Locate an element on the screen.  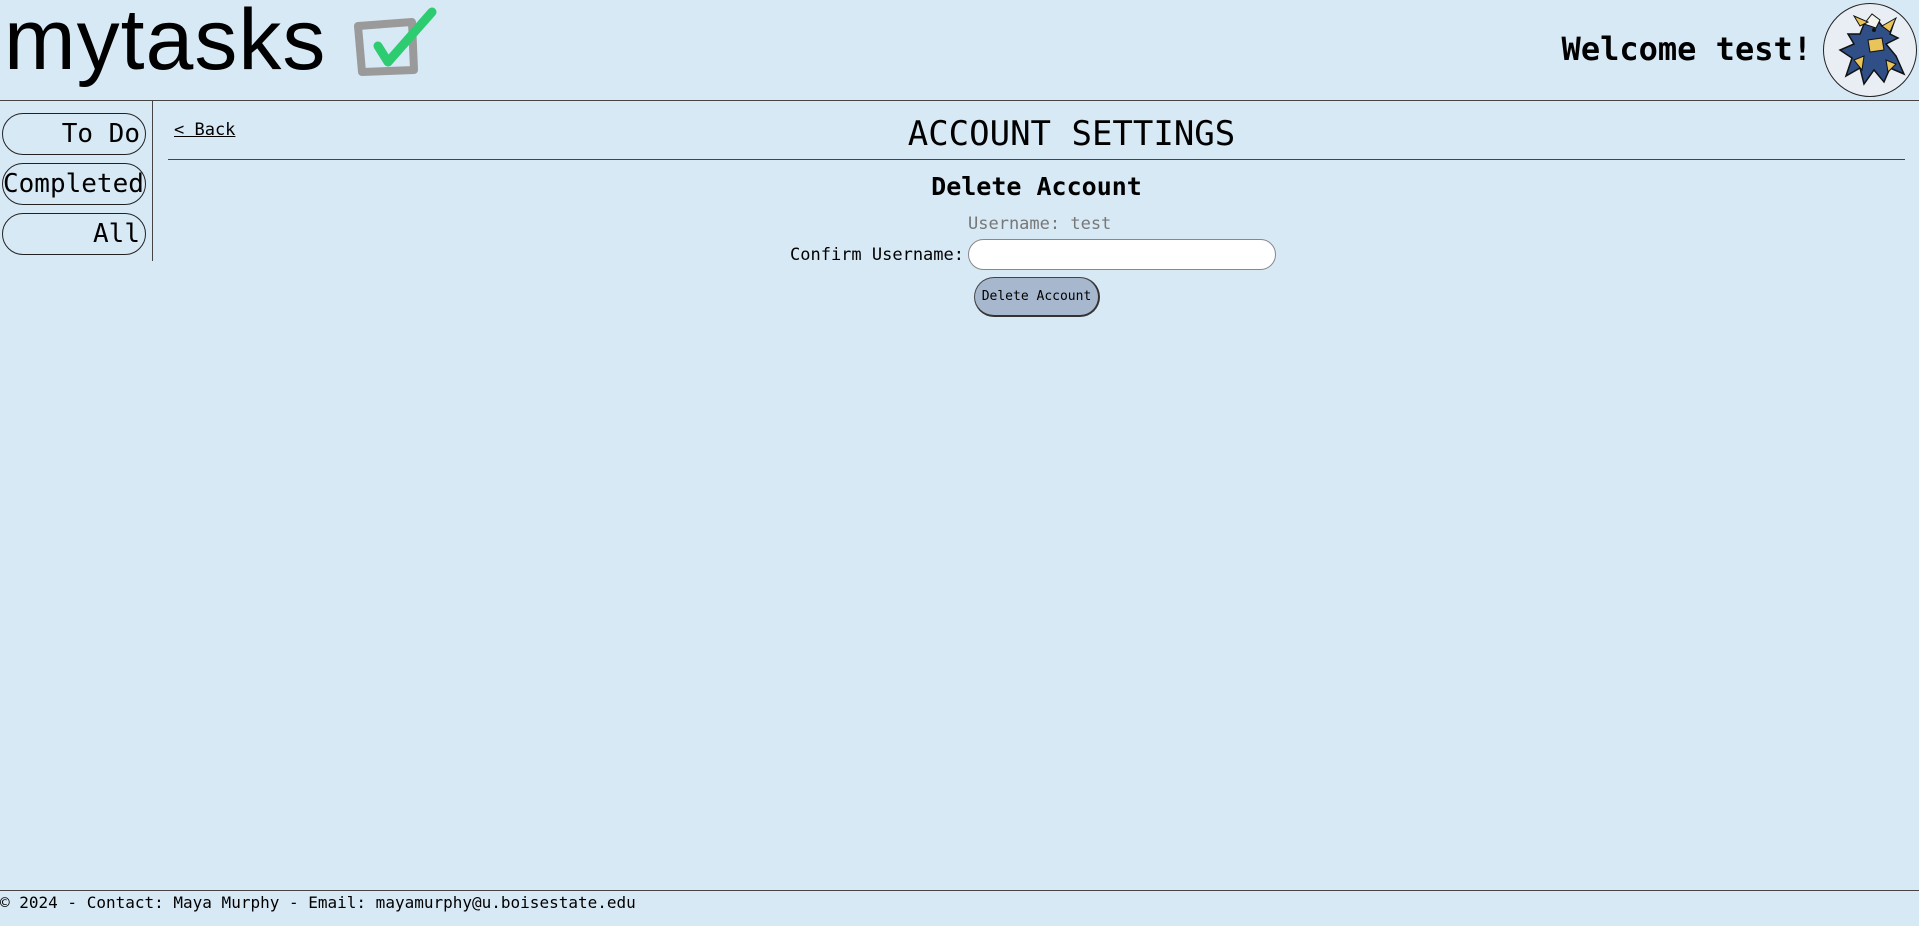
confirm-username-input is located at coordinates (1122, 254).